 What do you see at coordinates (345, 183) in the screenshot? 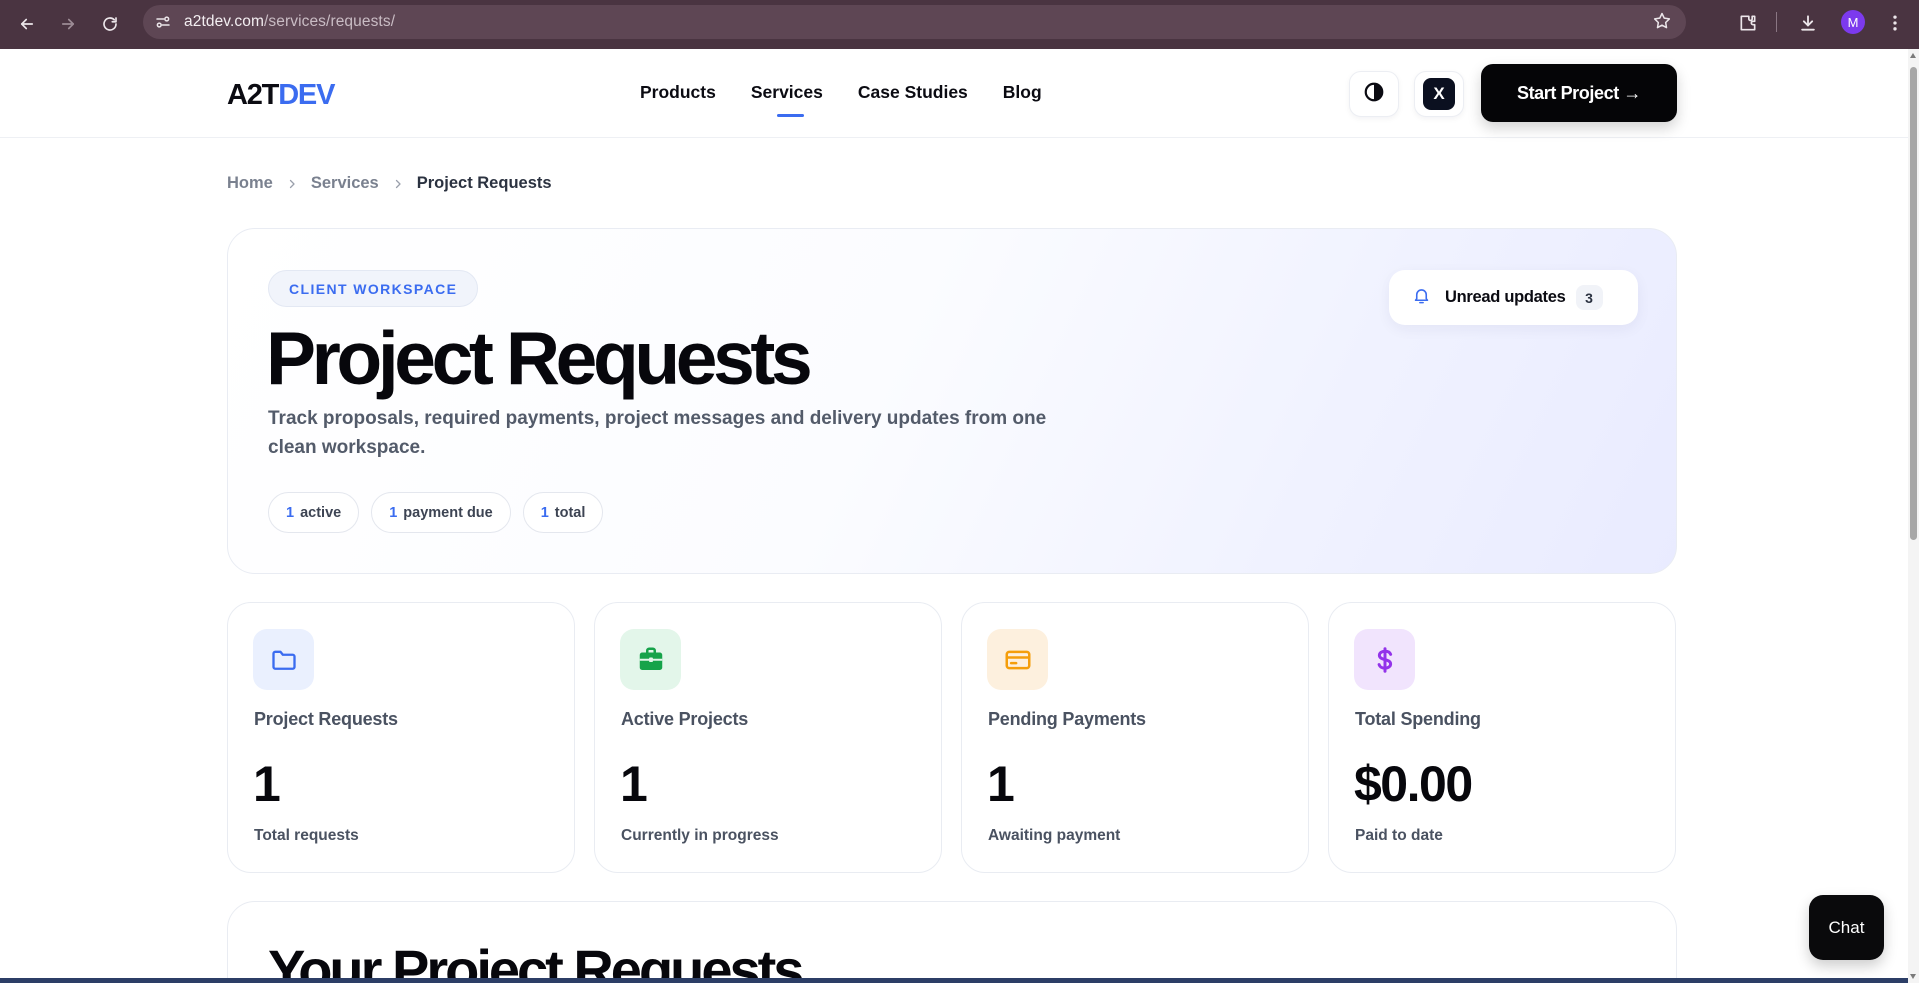
I see `breadcrumb-services: Services` at bounding box center [345, 183].